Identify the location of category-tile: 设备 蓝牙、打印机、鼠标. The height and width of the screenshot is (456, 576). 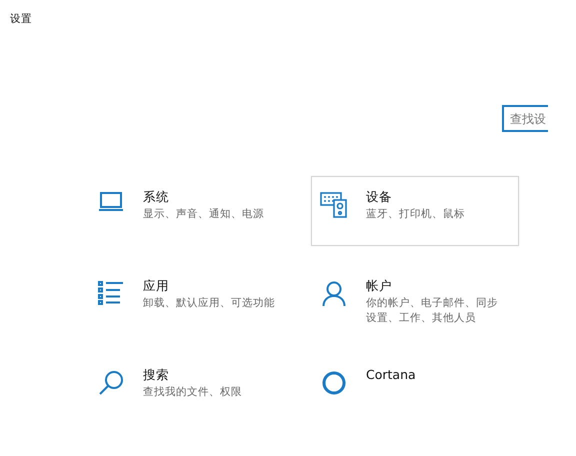
(415, 211).